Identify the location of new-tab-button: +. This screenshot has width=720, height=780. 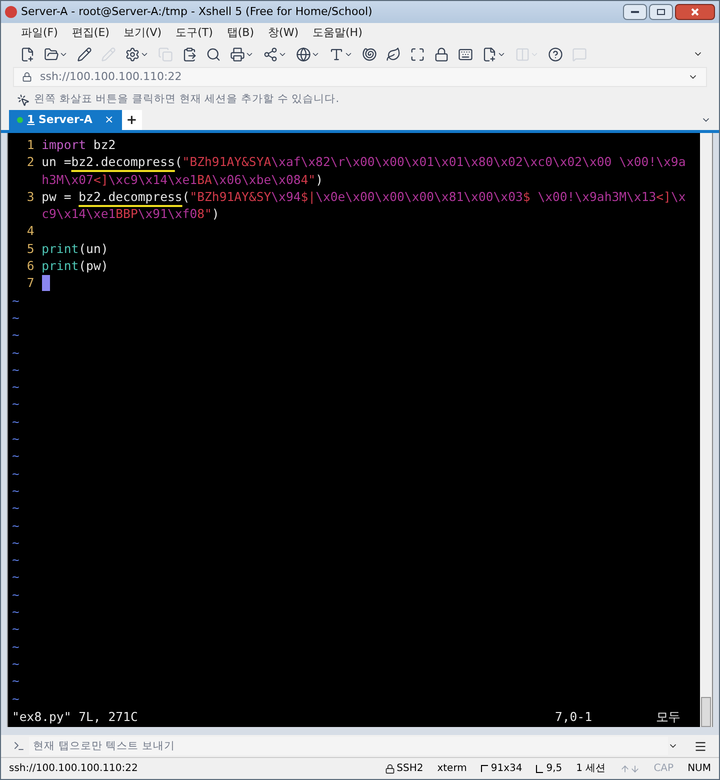
(132, 120).